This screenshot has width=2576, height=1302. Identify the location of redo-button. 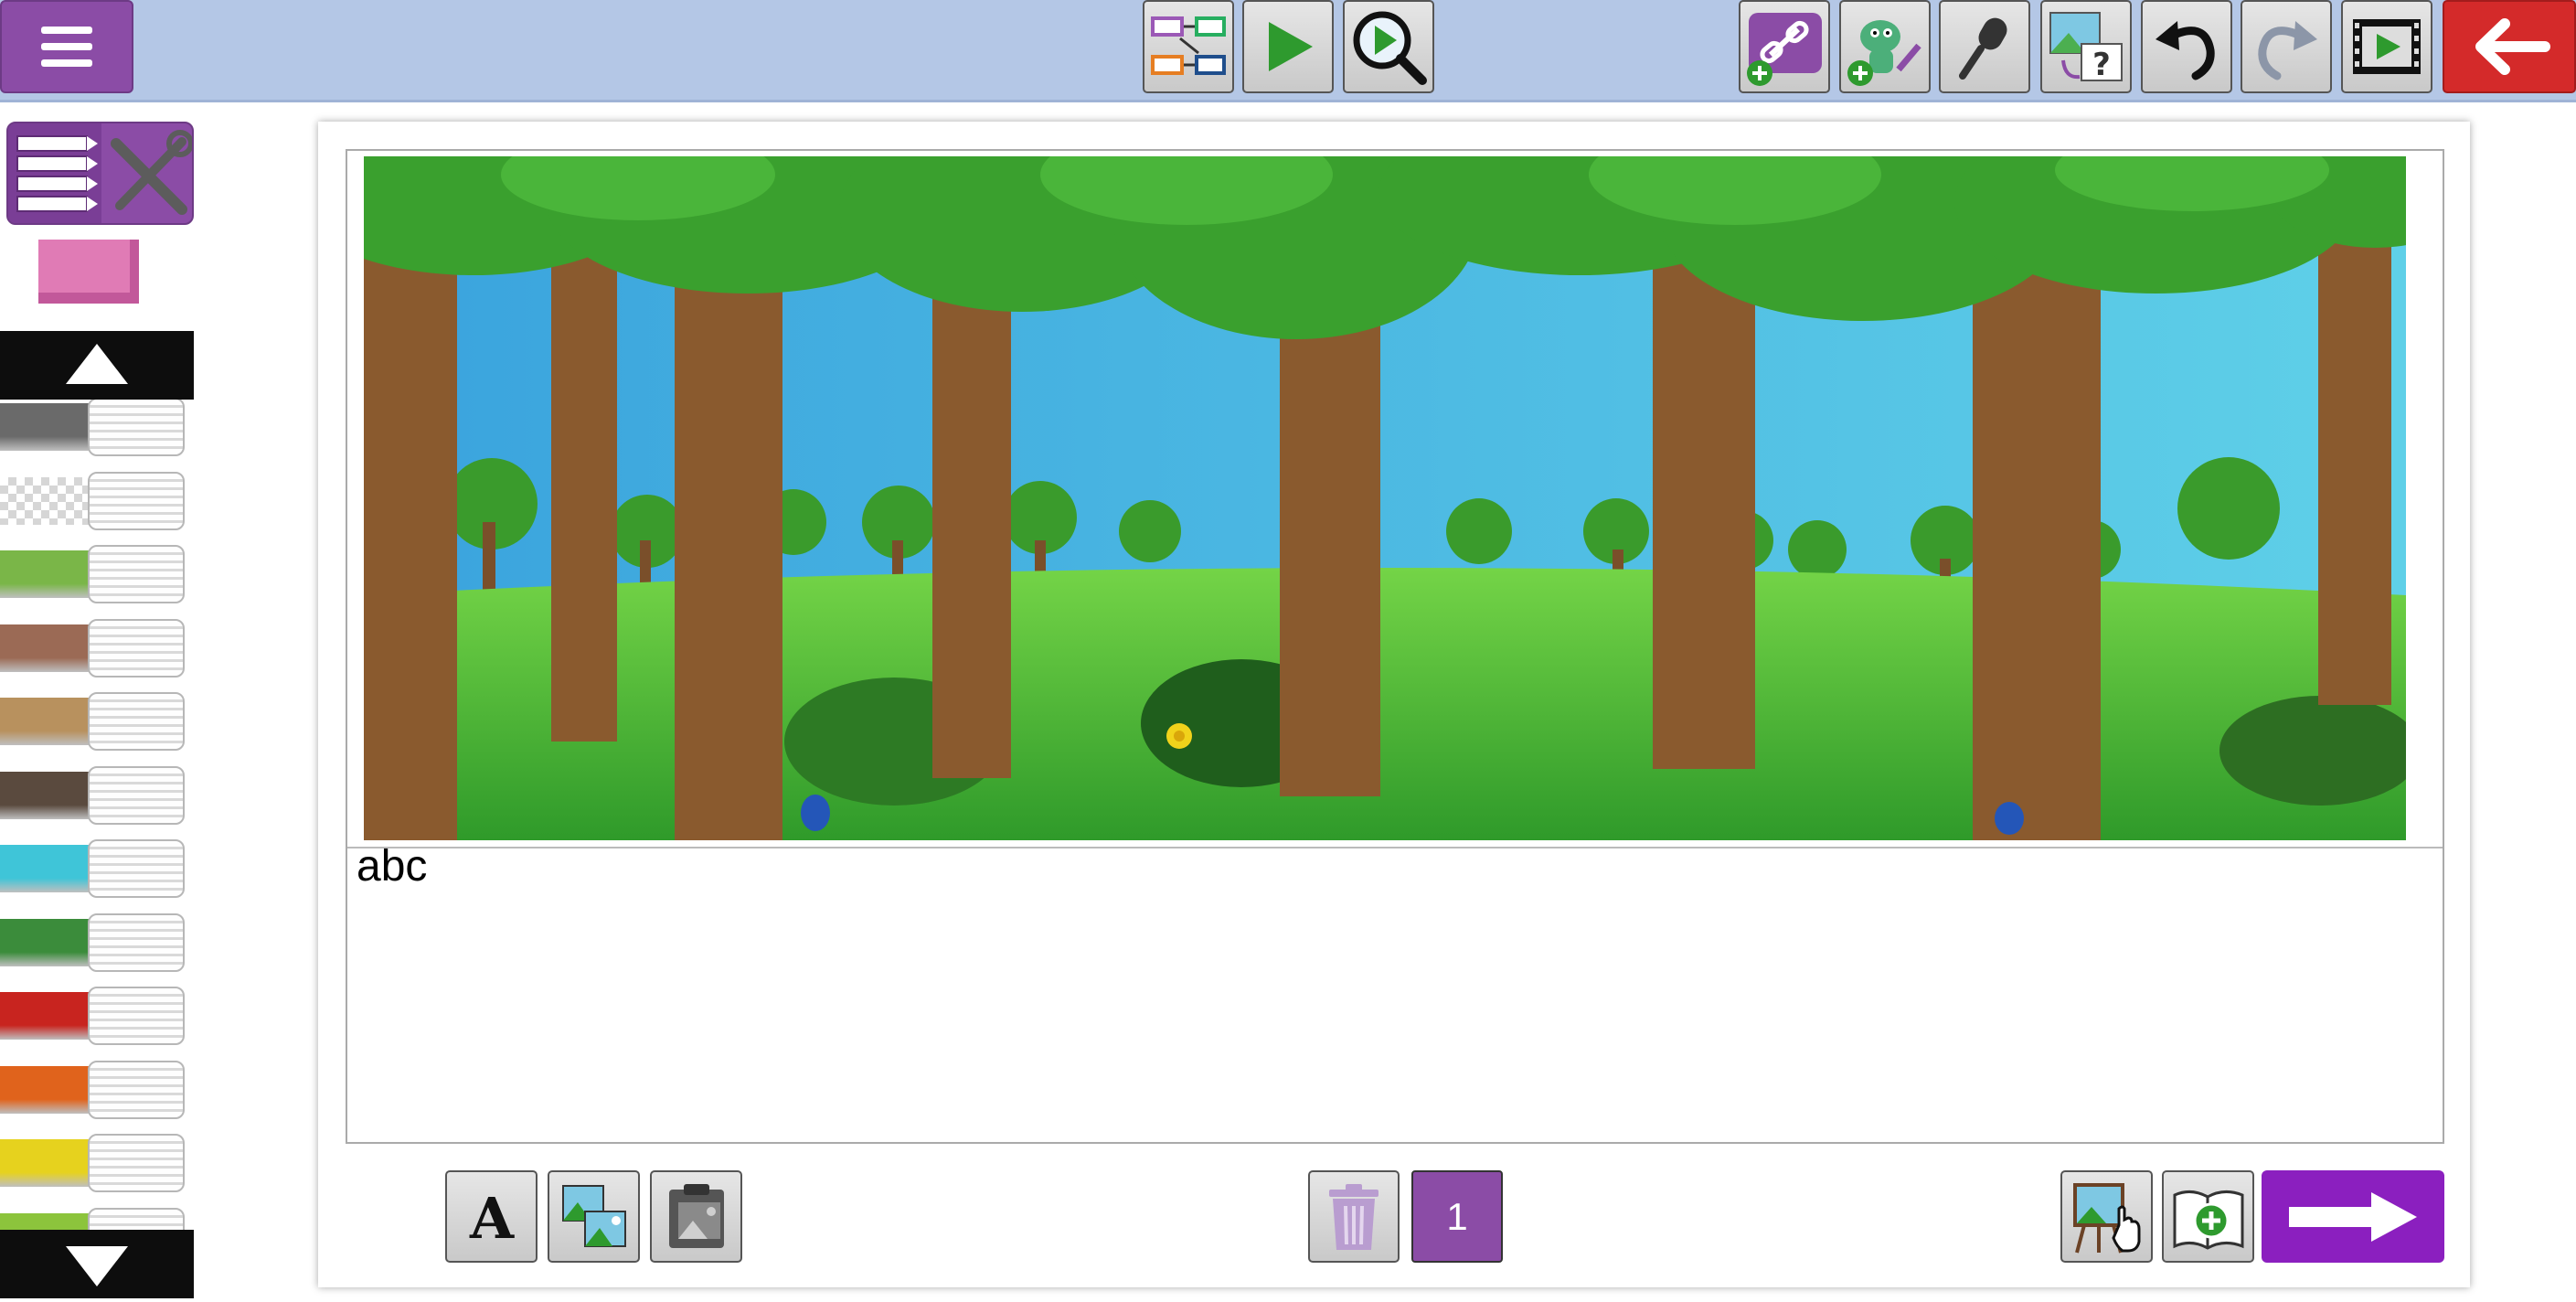
(2286, 46).